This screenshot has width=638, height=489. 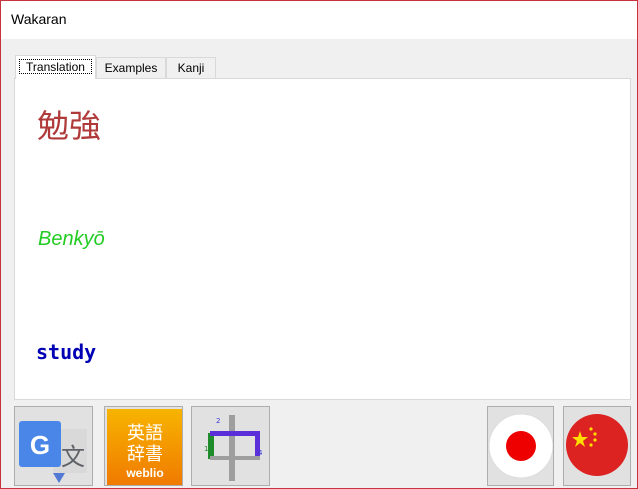 I want to click on google-translate-glyph: 文, so click(x=73, y=457).